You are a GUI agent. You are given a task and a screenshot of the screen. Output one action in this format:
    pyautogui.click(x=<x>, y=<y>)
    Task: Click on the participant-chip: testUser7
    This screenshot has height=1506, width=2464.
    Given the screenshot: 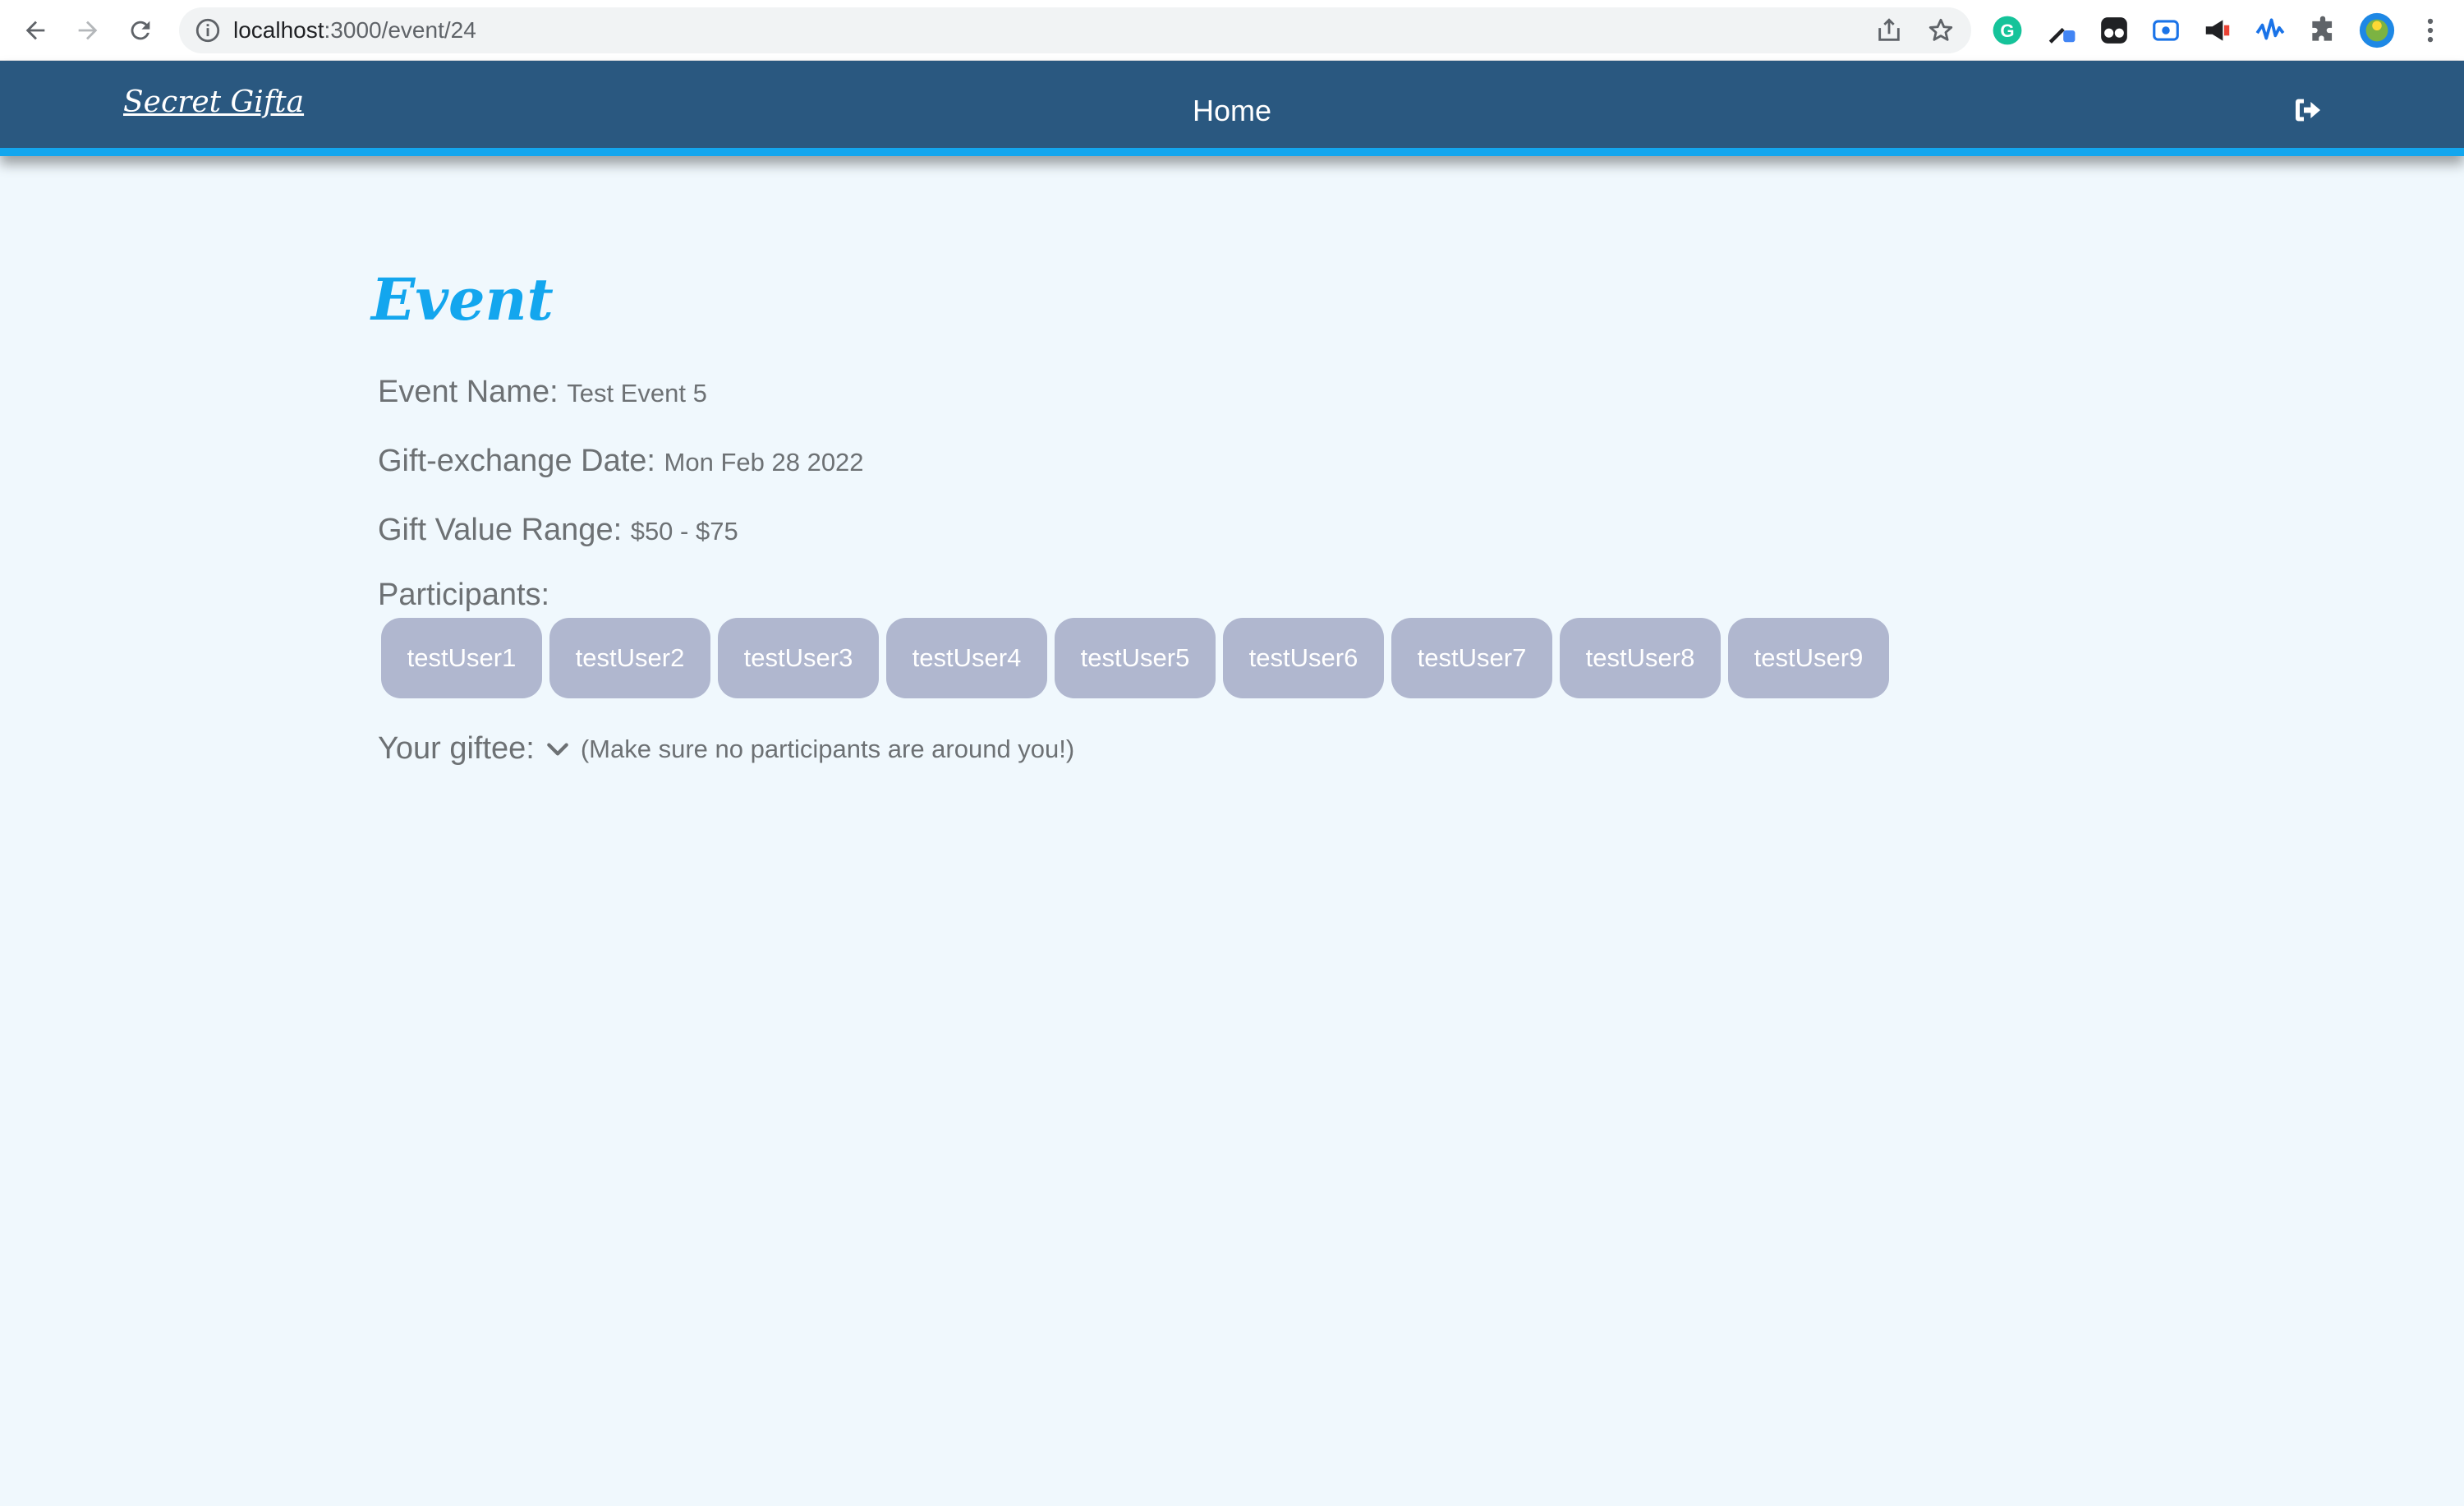 What is the action you would take?
    pyautogui.click(x=1471, y=658)
    